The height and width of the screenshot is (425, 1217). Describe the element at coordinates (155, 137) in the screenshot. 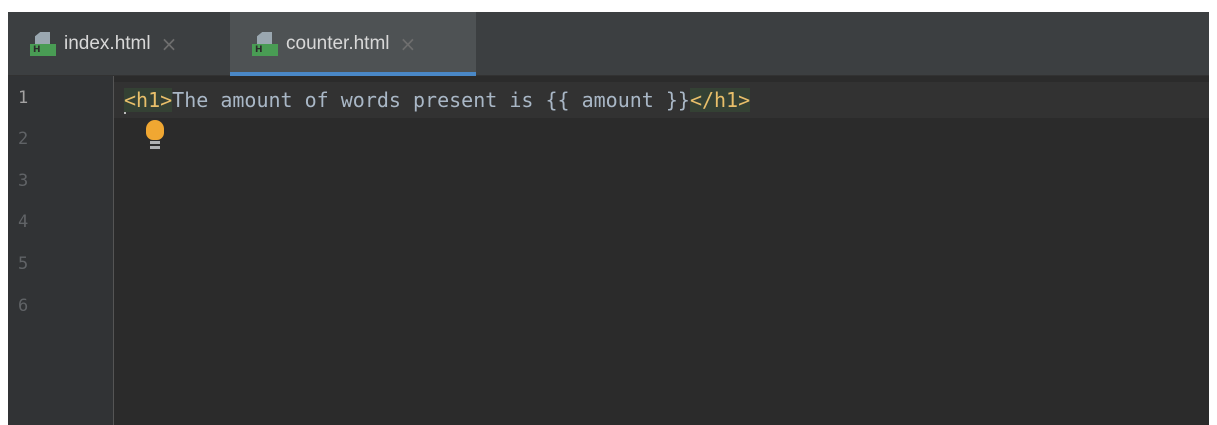

I see `lightbulb-icon` at that location.